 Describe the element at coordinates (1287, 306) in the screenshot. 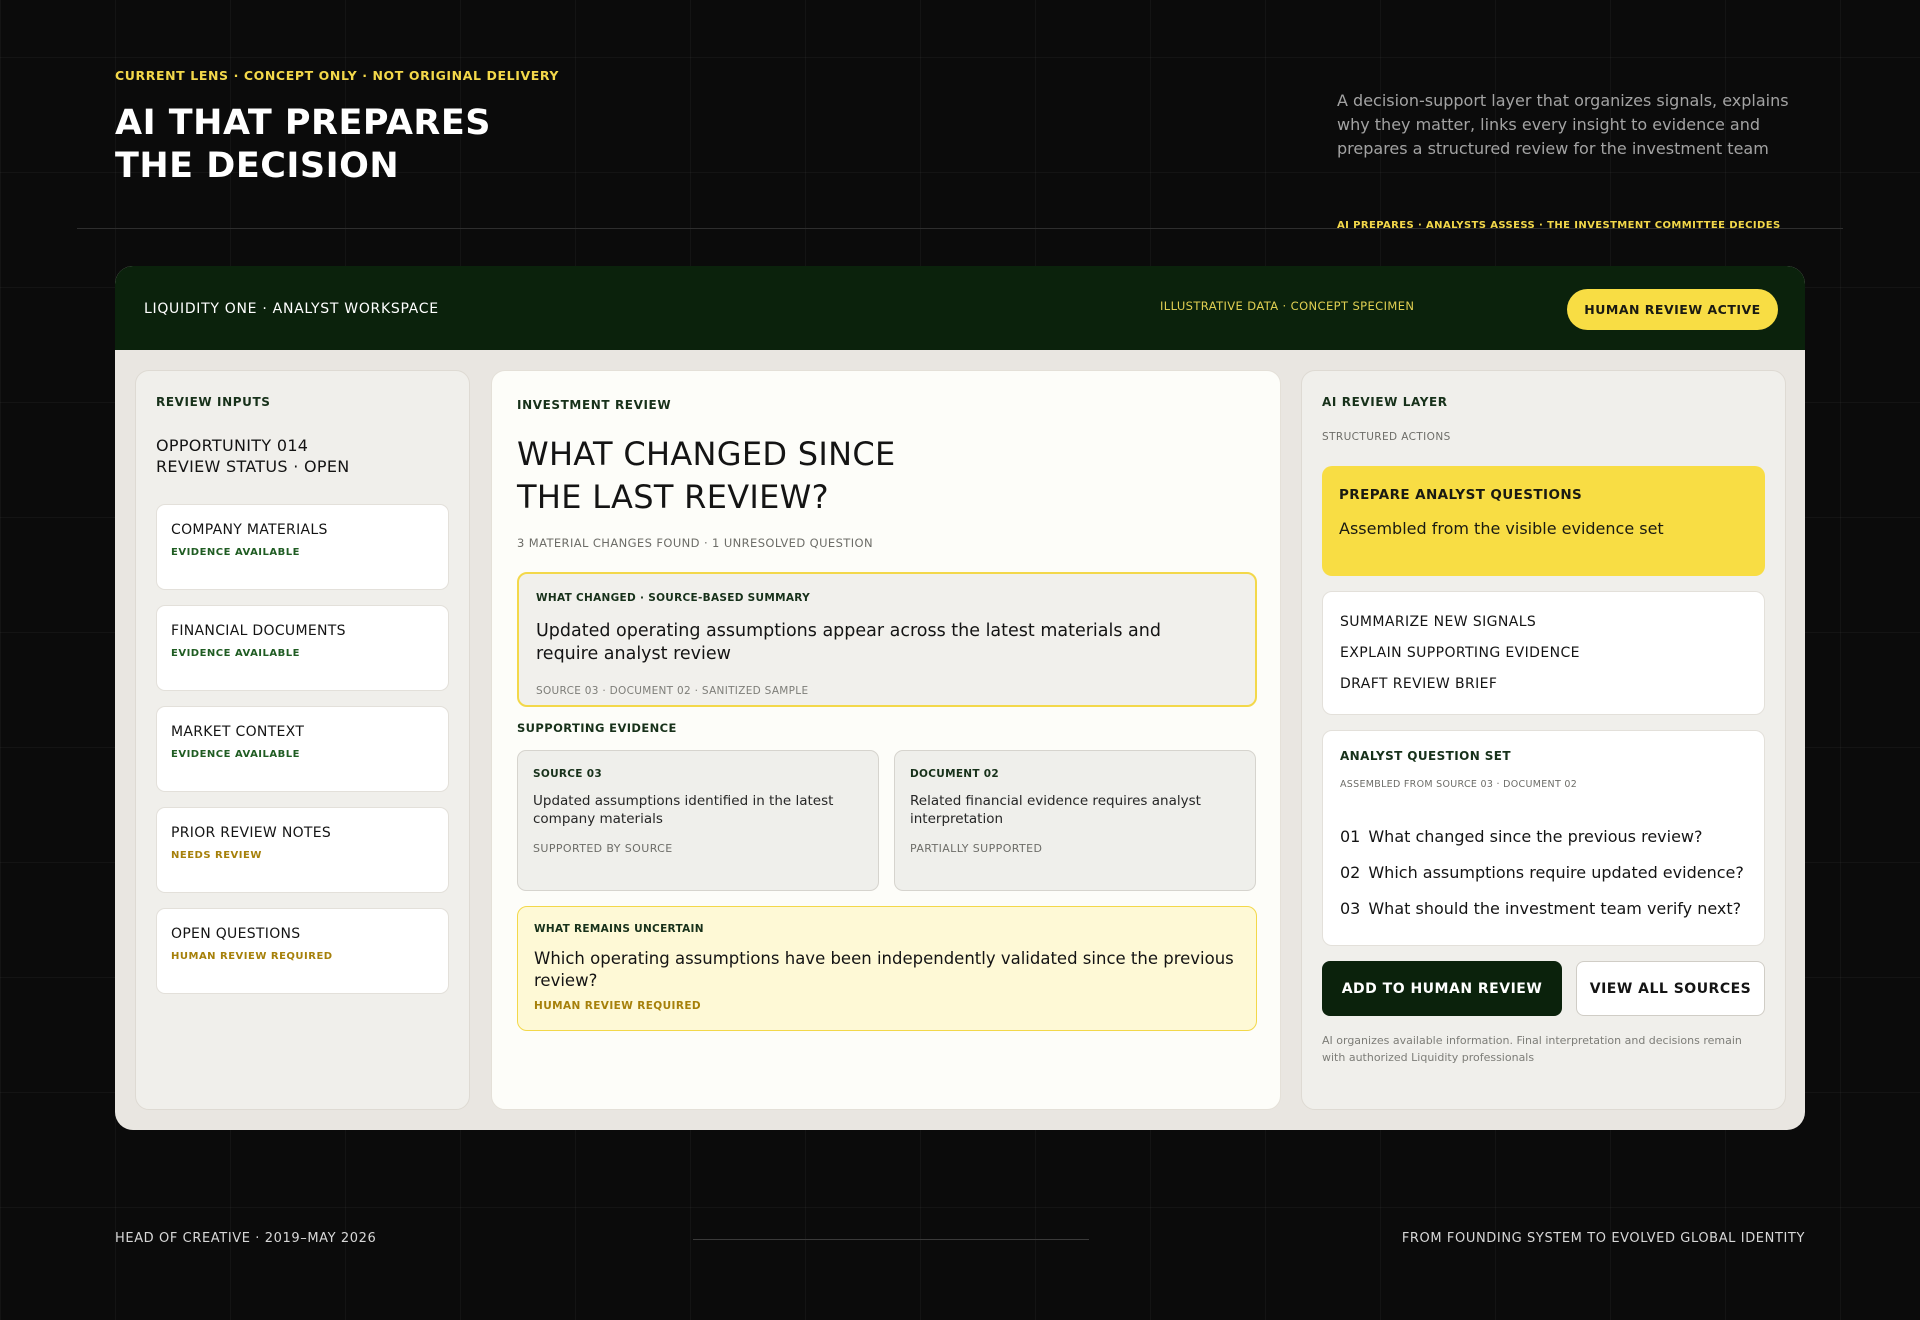

I see `workspace-note: ILLUSTRATIVE DATA · CONCEPT SPECIMEN` at that location.